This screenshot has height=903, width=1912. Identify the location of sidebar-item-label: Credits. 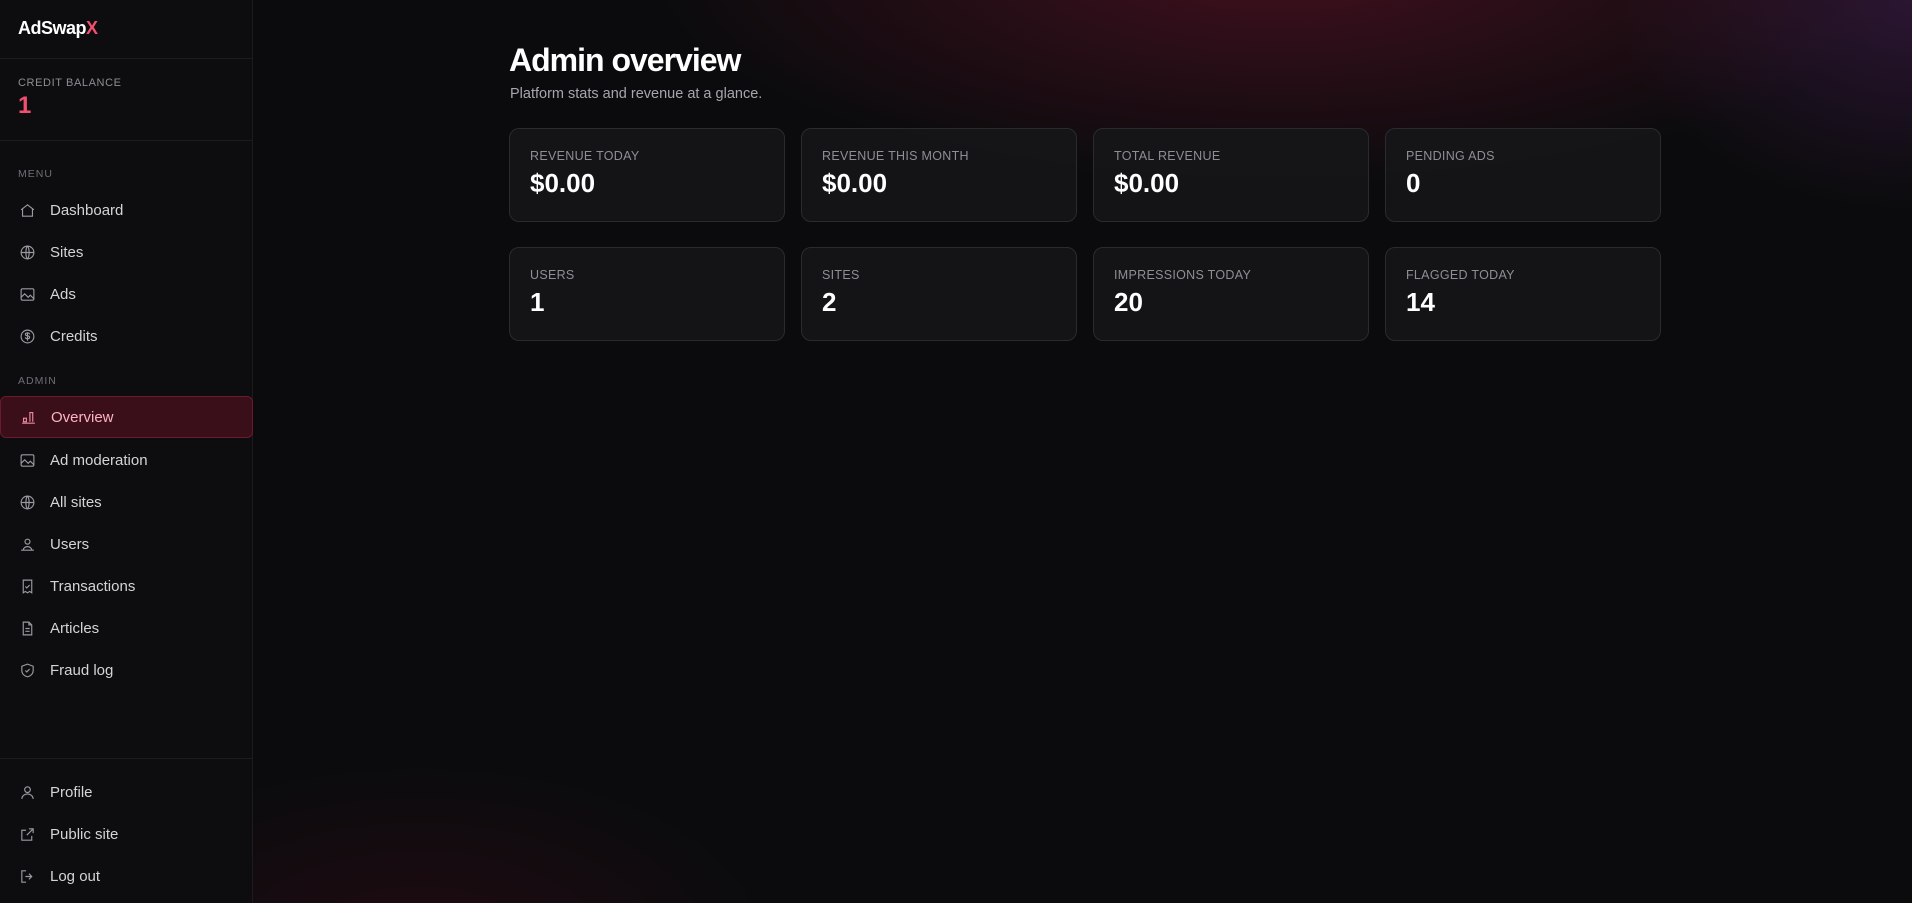
(74, 336).